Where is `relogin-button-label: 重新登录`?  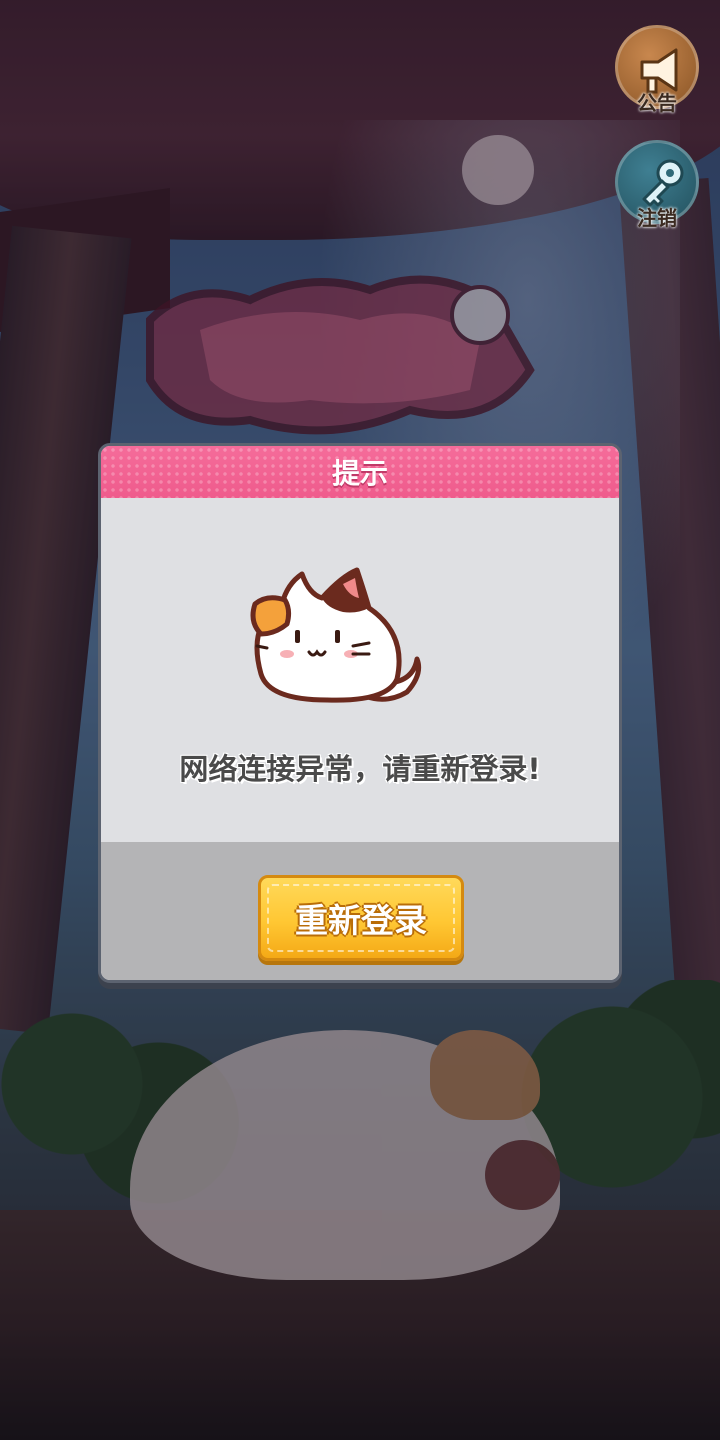
relogin-button-label: 重新登录 is located at coordinates (361, 920).